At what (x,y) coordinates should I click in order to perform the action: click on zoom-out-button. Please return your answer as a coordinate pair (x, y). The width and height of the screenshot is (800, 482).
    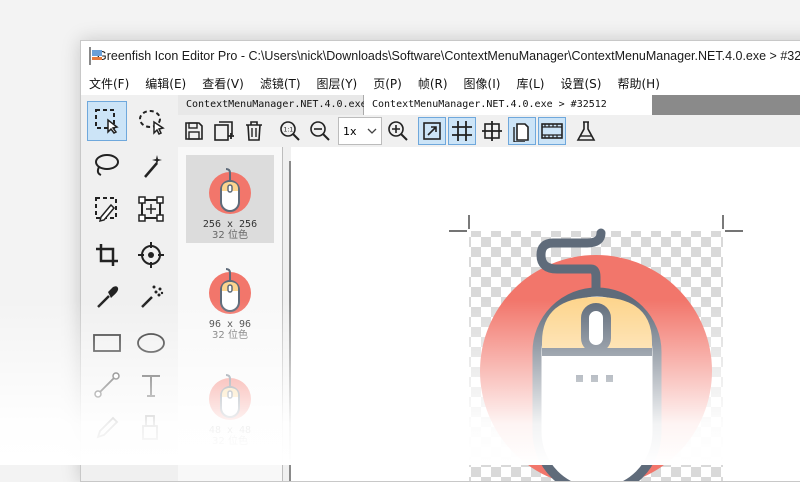
    Looking at the image, I should click on (320, 131).